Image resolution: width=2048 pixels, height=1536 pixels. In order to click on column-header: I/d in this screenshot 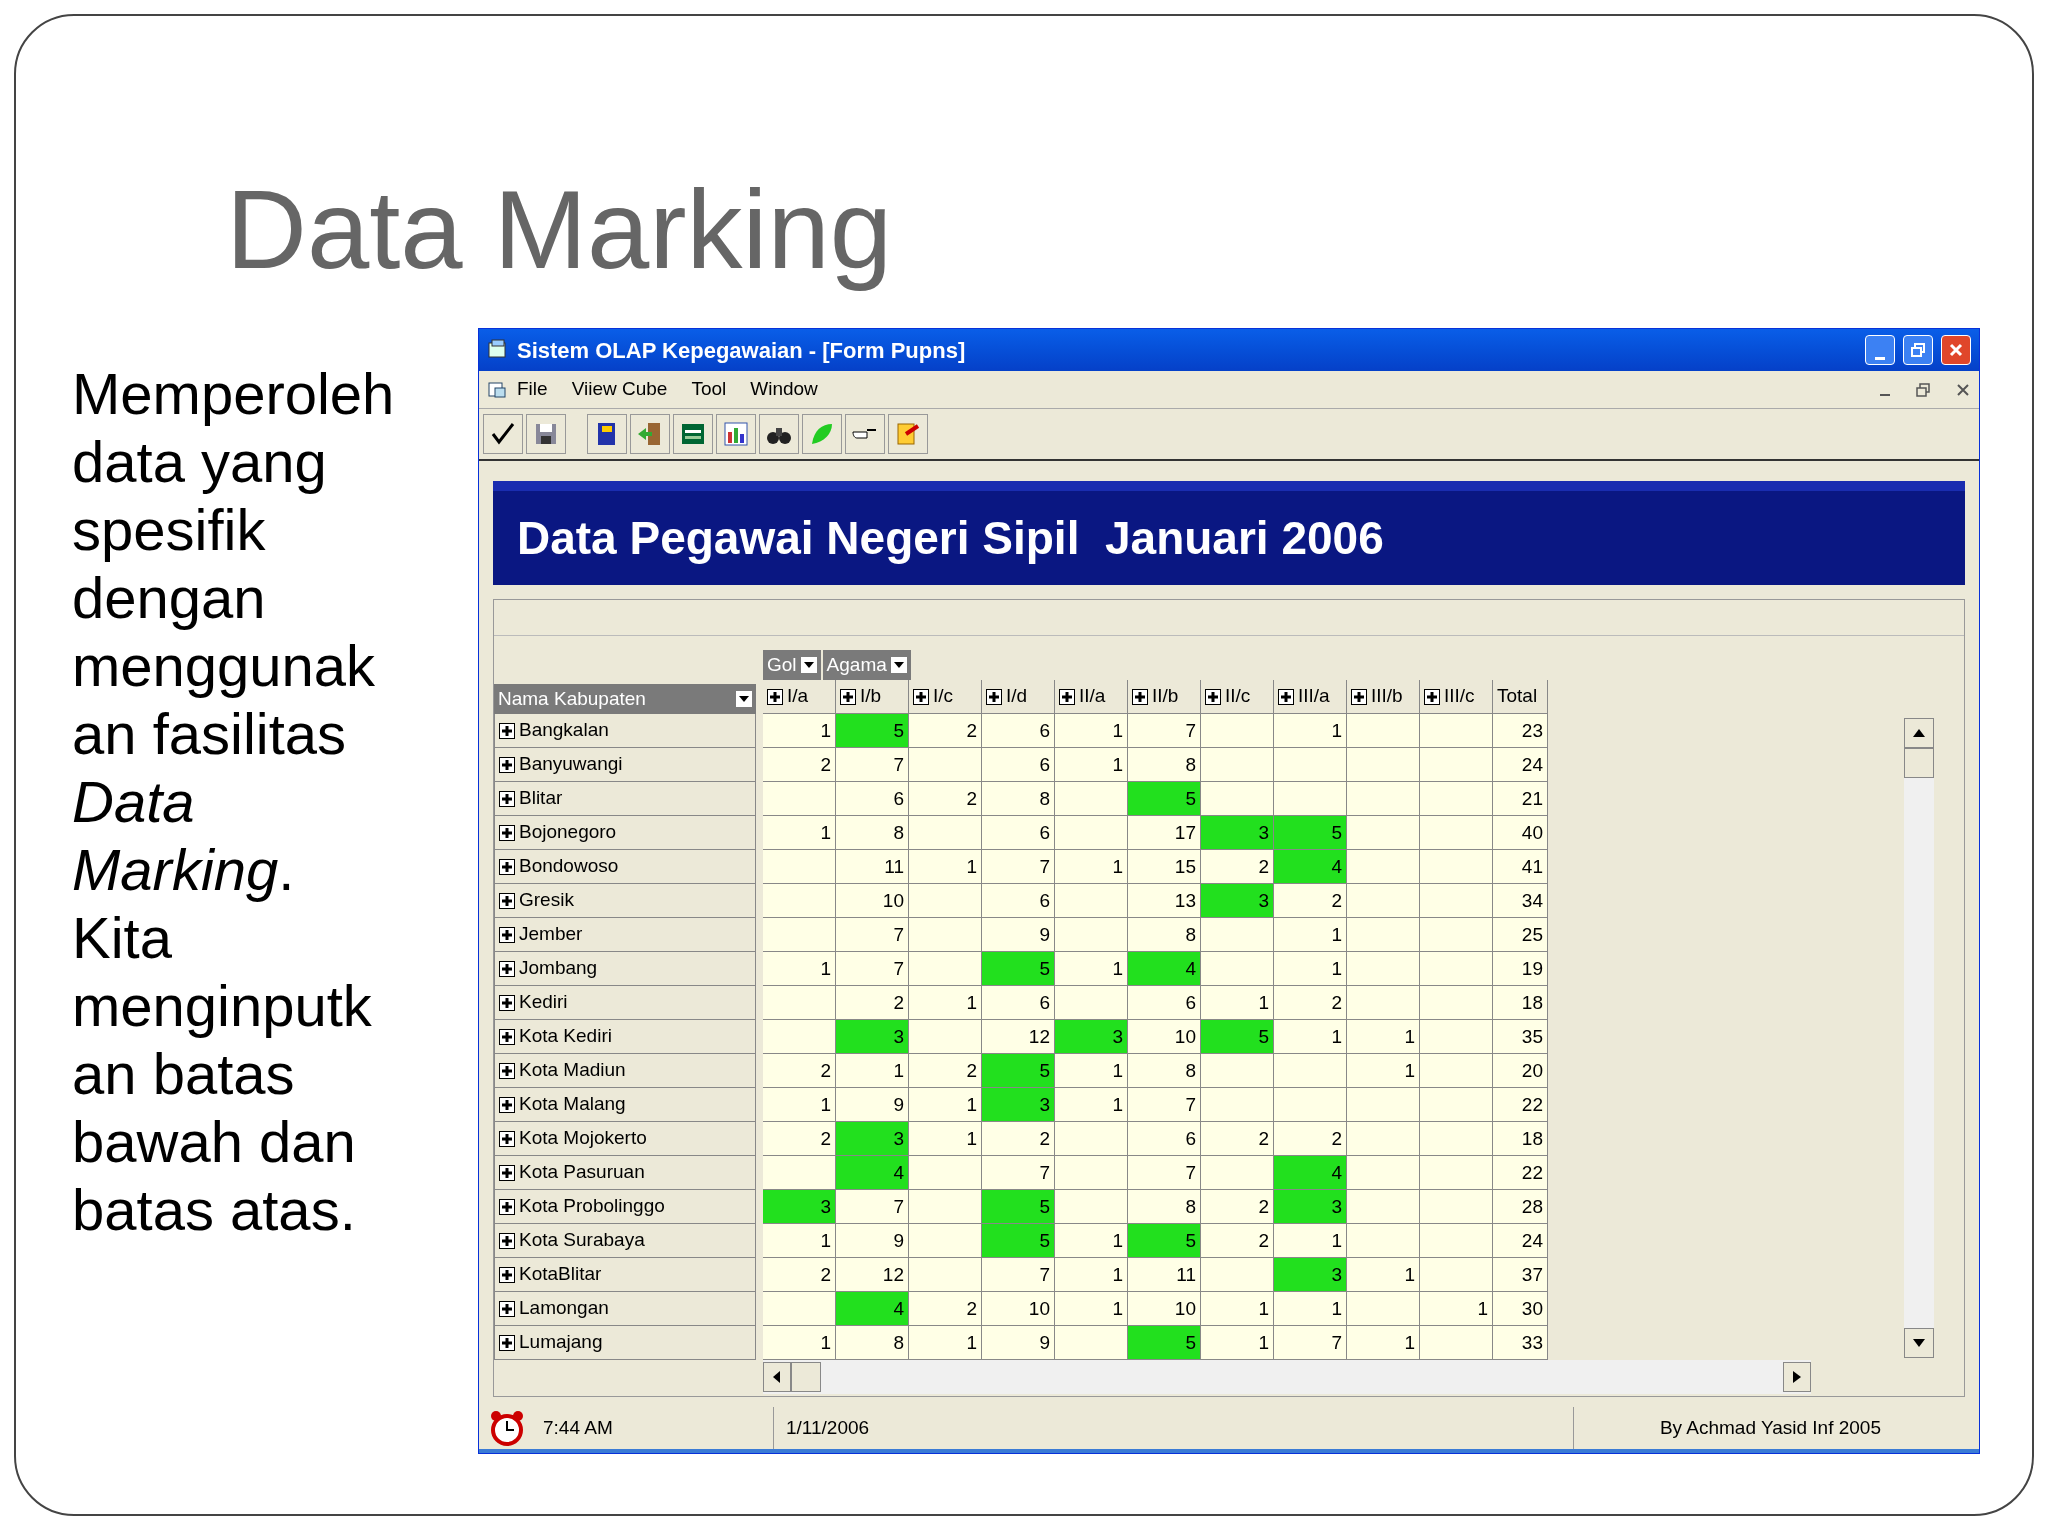, I will do `click(1018, 697)`.